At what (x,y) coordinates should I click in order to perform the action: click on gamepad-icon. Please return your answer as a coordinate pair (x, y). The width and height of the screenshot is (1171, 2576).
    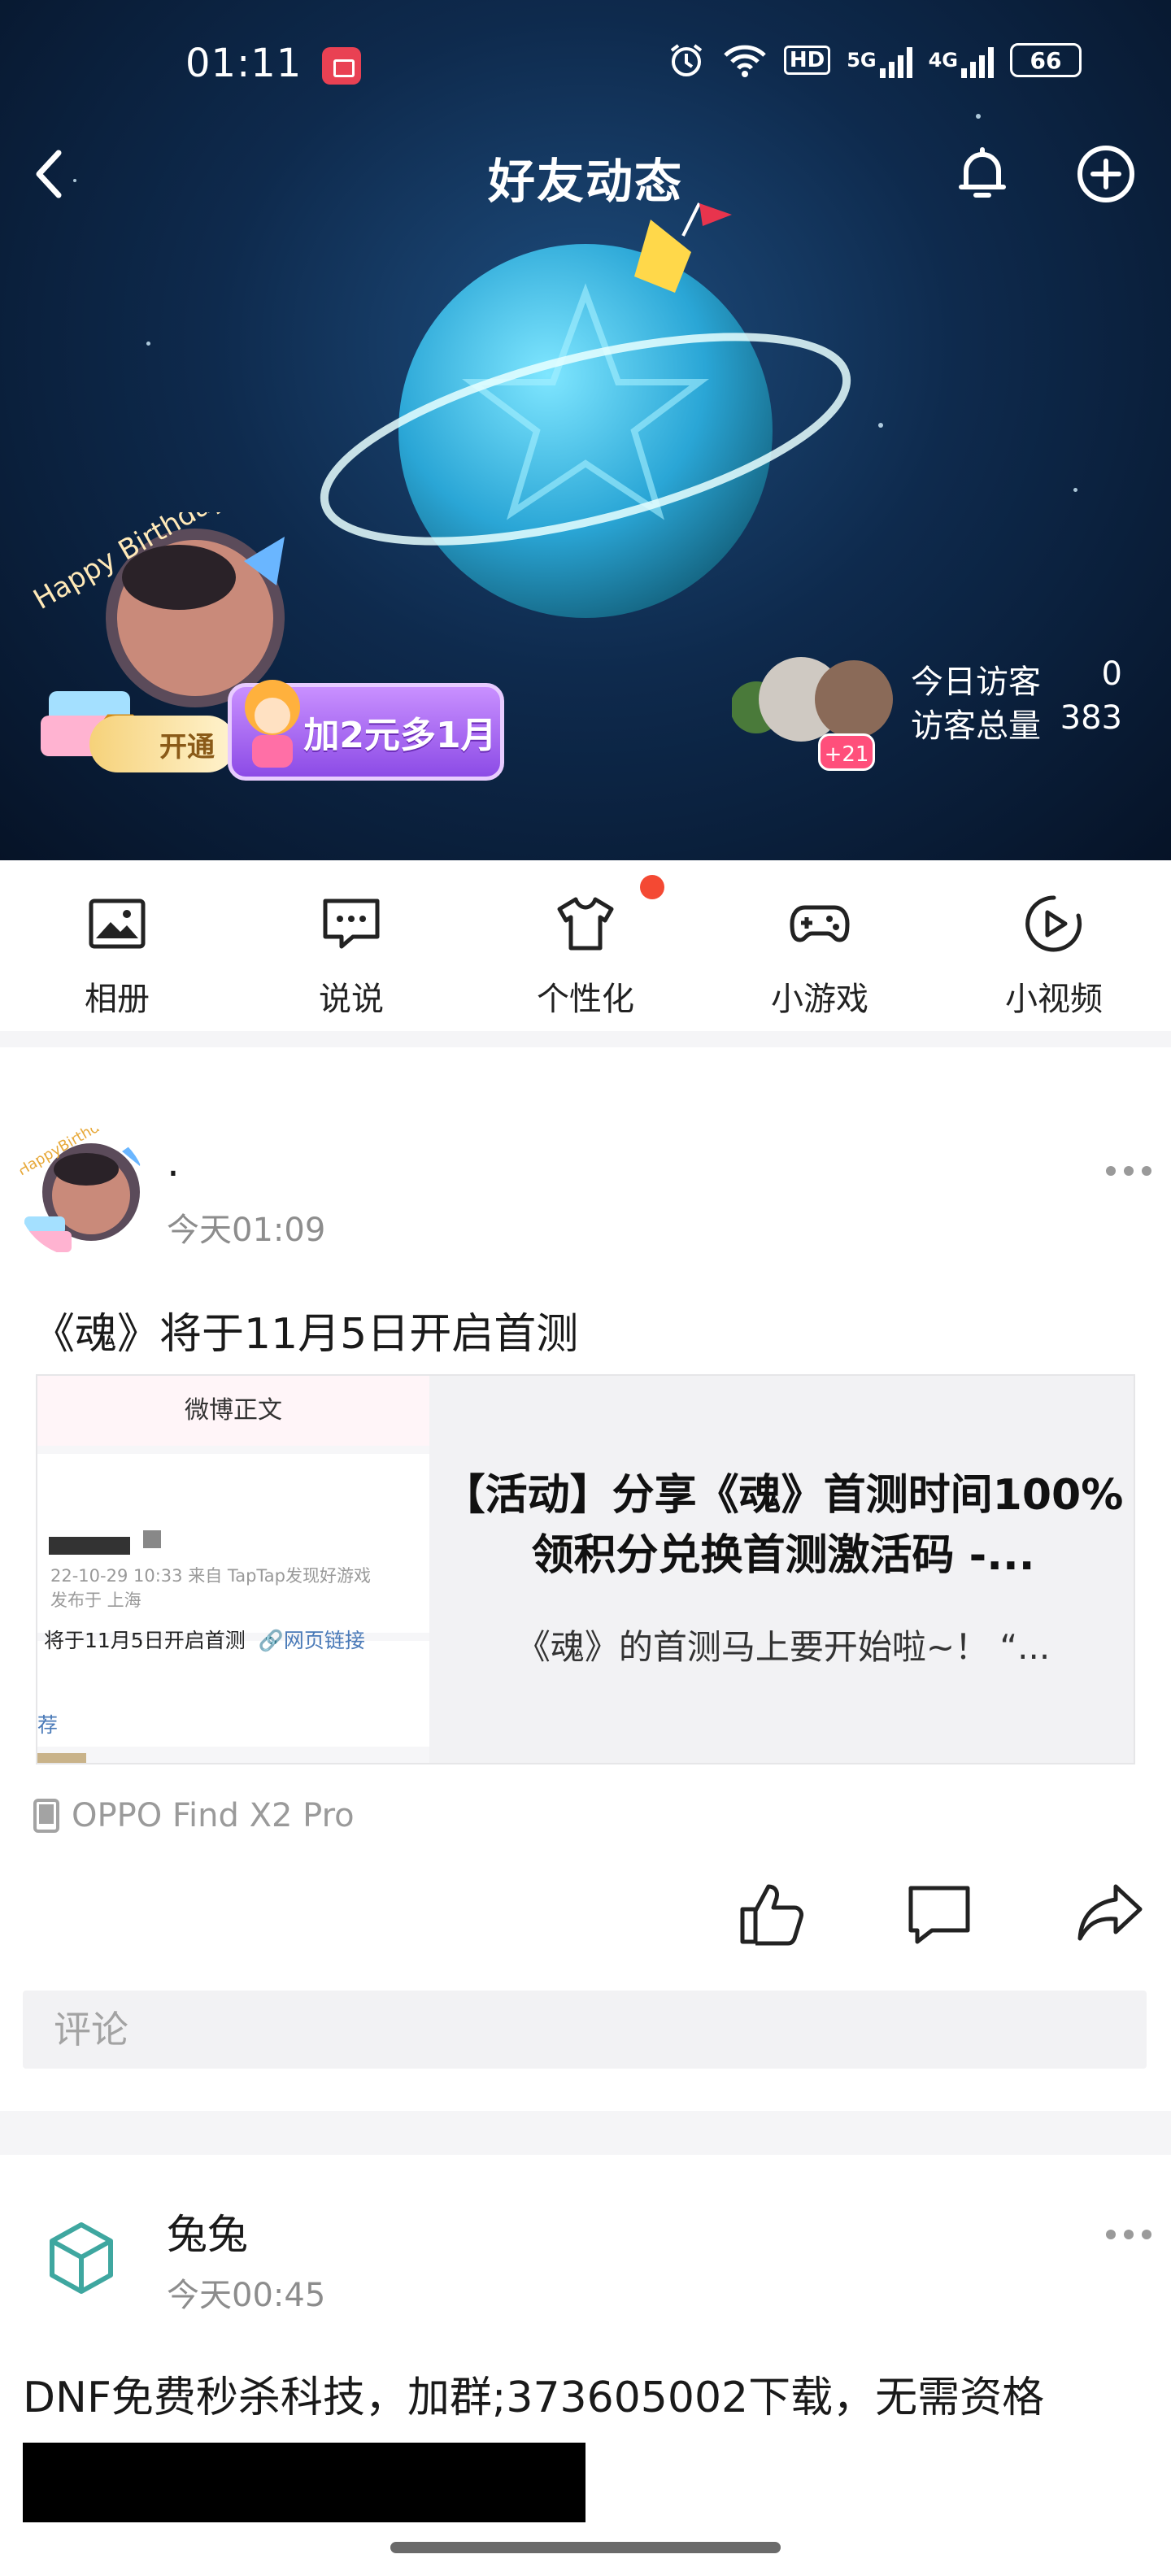
    Looking at the image, I should click on (820, 924).